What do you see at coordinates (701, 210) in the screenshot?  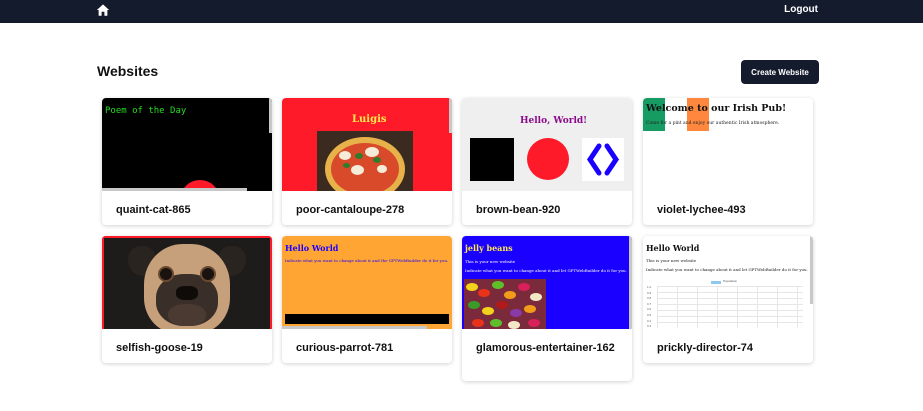 I see `website-name: violet-lychee-493` at bounding box center [701, 210].